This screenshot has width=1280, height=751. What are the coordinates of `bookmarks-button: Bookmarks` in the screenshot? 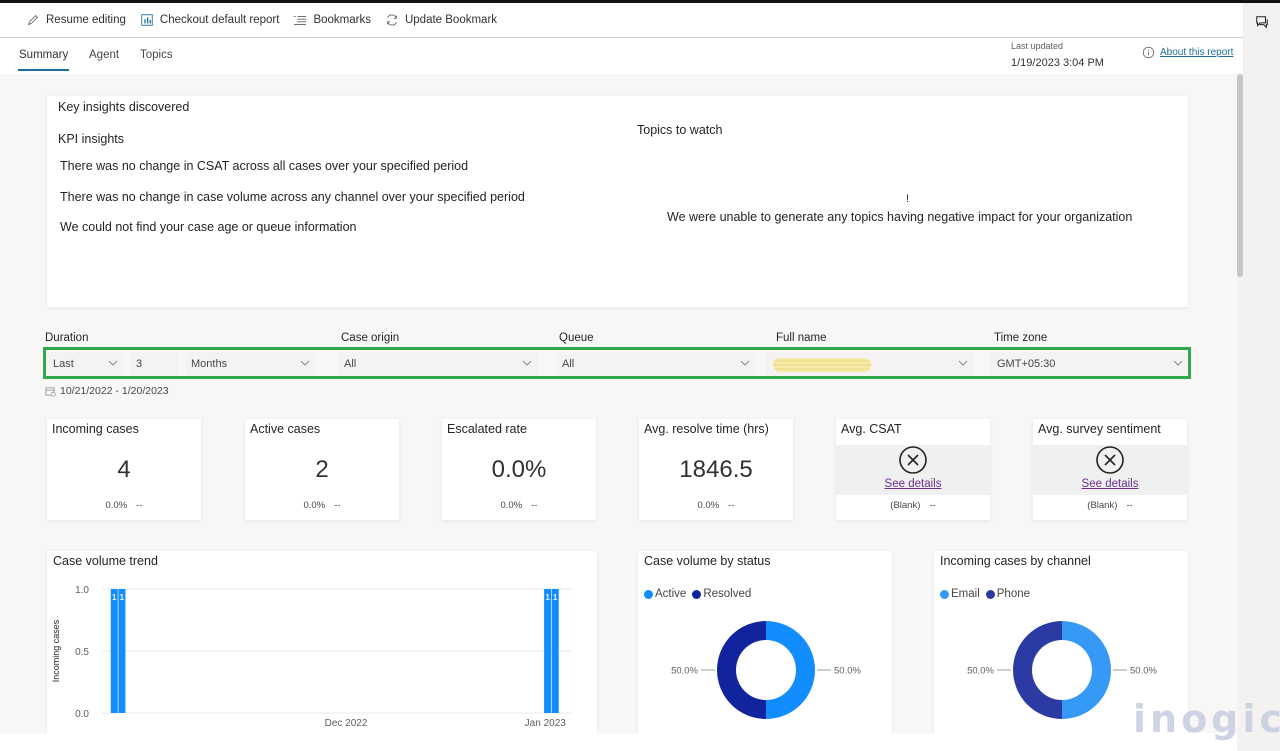 It's located at (332, 20).